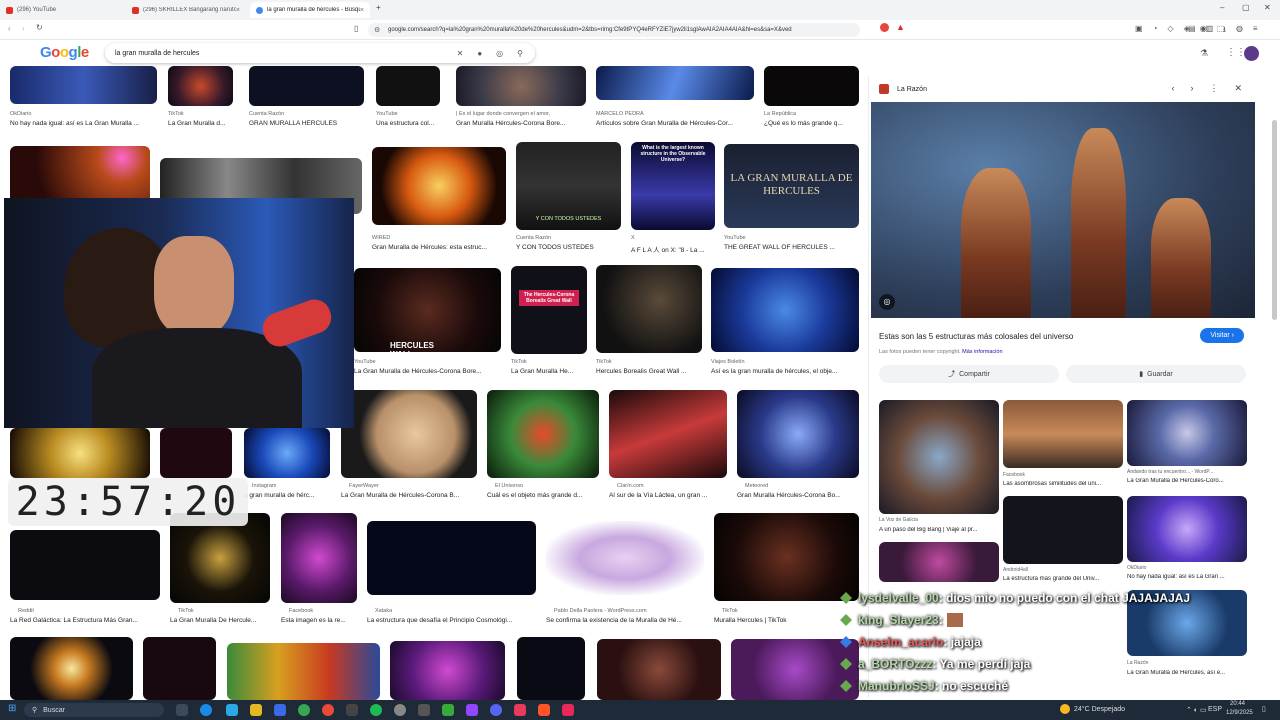 Image resolution: width=1280 pixels, height=720 pixels. What do you see at coordinates (1222, 7) in the screenshot?
I see `minimize-icon: –` at bounding box center [1222, 7].